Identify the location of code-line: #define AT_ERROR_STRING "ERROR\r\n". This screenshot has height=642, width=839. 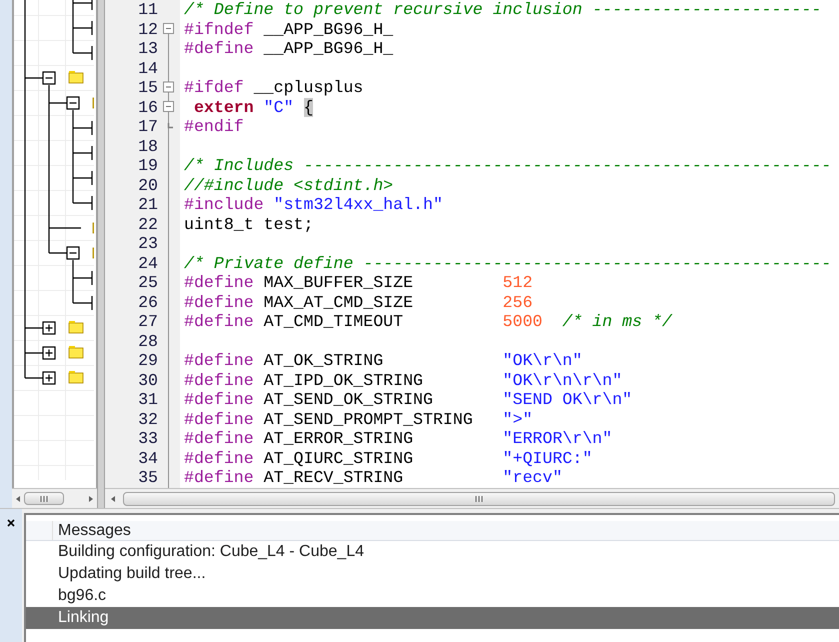
(397, 438).